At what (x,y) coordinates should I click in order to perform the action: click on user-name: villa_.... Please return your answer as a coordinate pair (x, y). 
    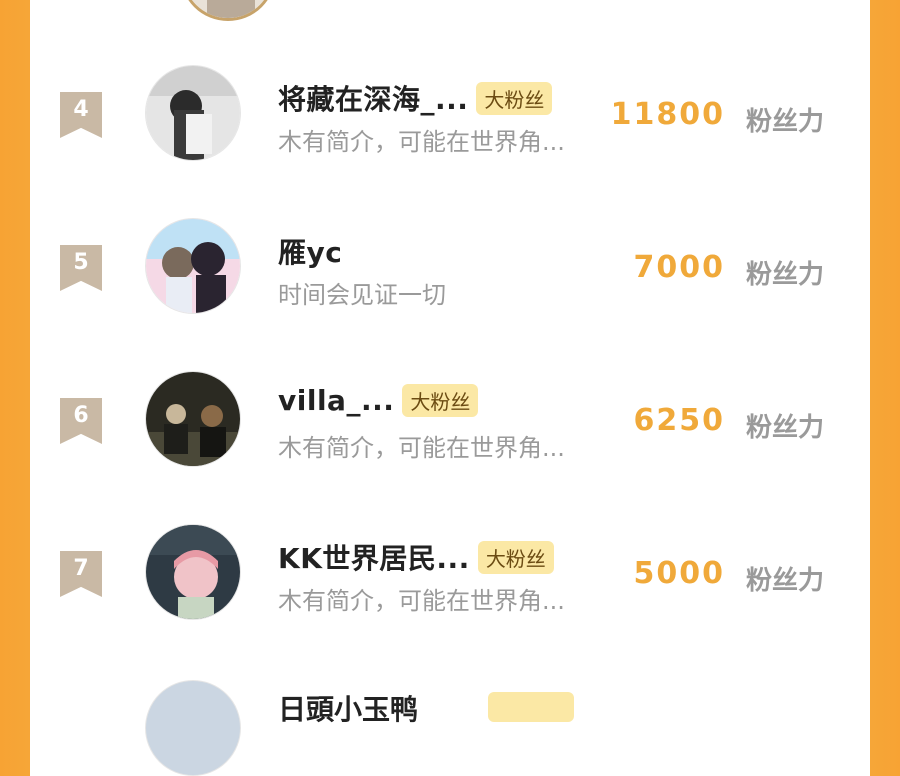
    Looking at the image, I should click on (336, 400).